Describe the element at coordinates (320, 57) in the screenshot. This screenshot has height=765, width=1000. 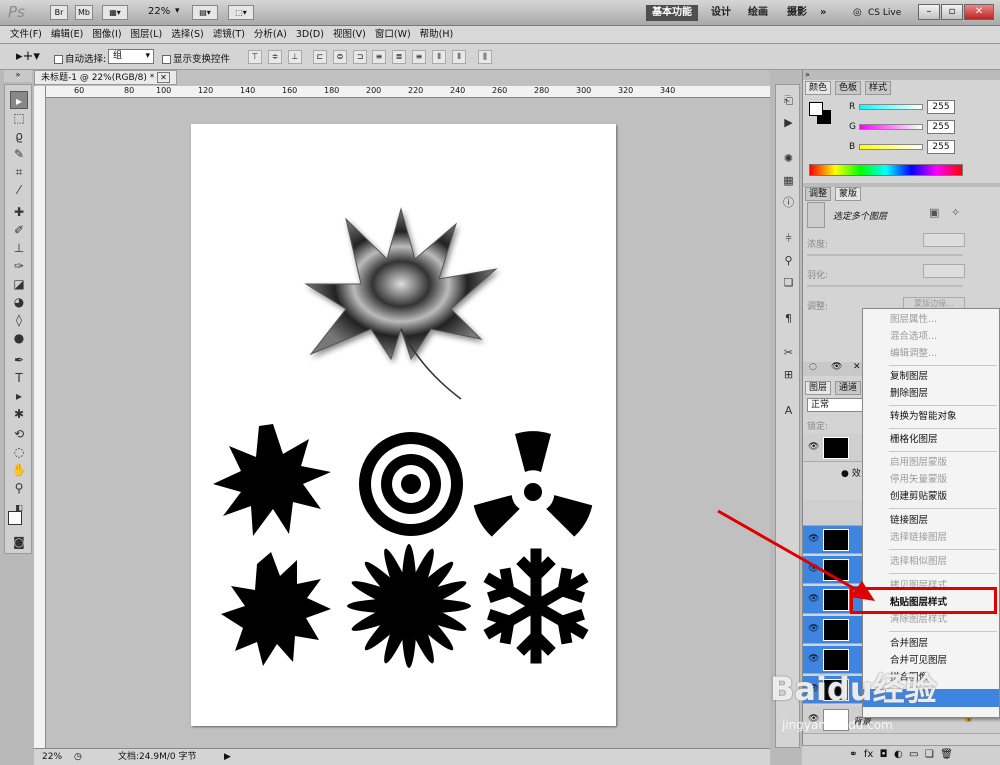
I see `align-left-icon: ⊏` at that location.